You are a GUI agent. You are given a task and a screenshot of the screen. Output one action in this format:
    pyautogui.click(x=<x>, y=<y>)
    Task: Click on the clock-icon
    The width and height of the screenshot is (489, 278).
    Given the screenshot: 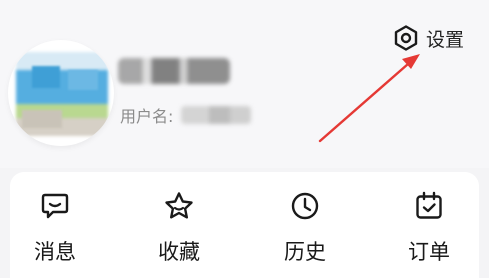 What is the action you would take?
    pyautogui.click(x=305, y=206)
    